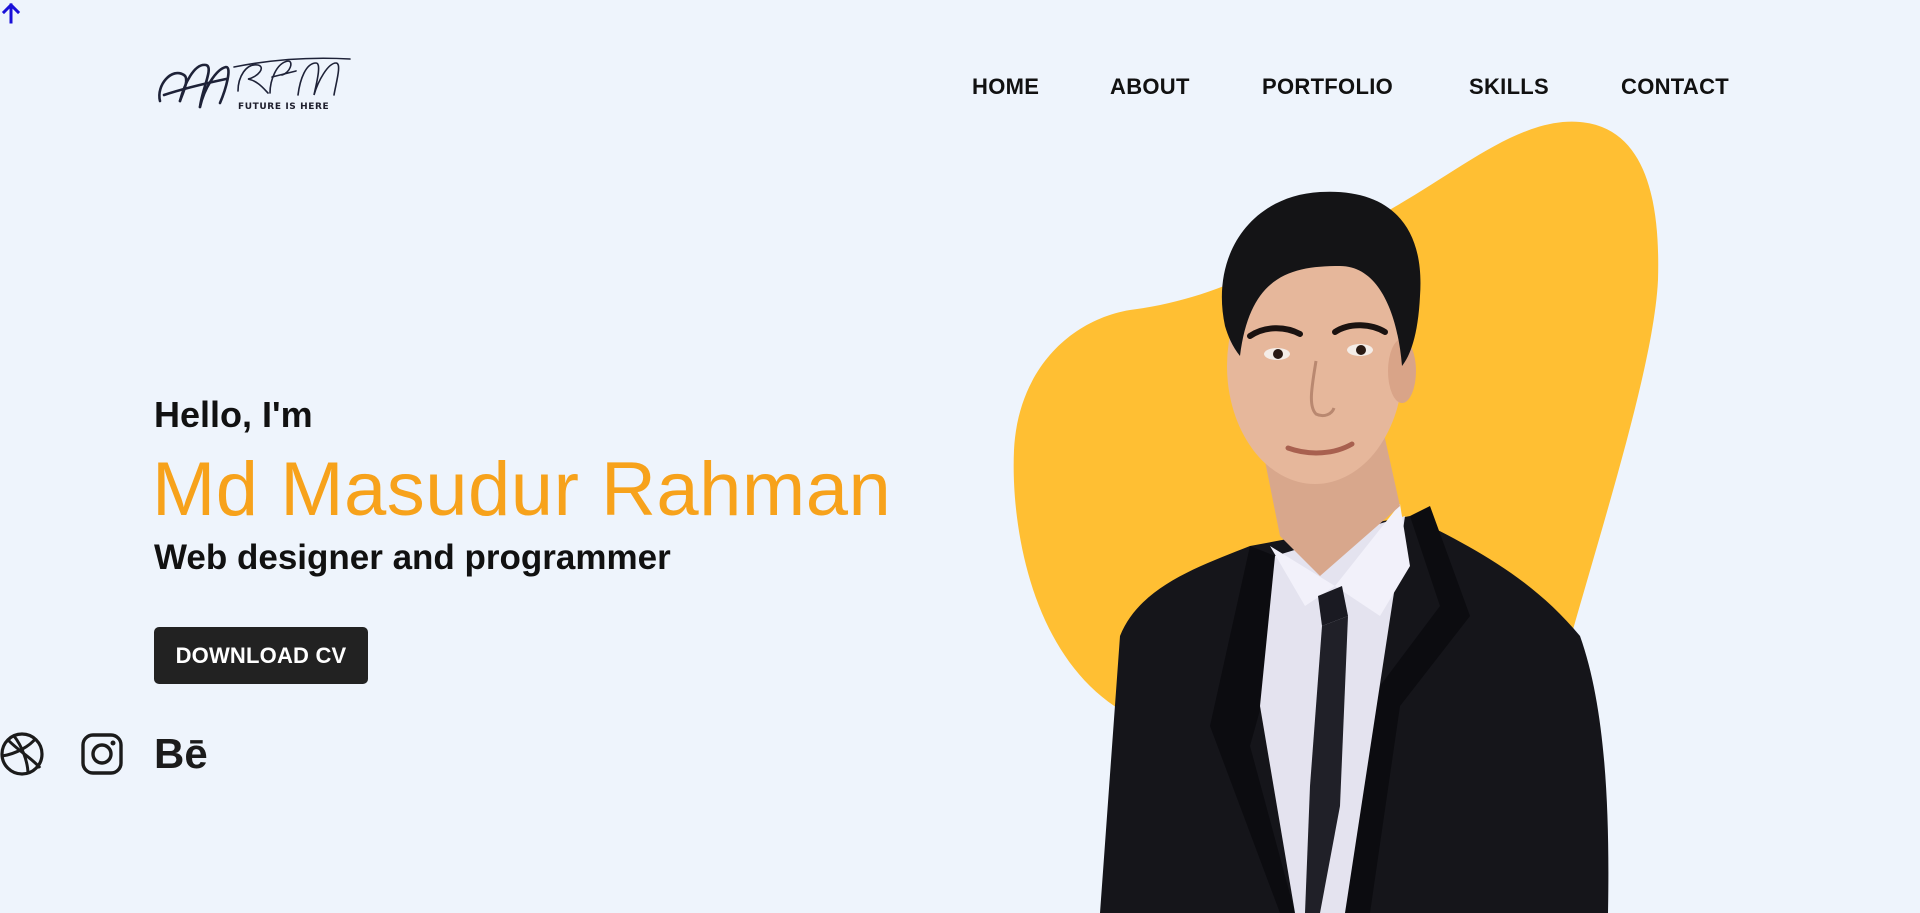  I want to click on behance-icon: Bē, so click(184, 754).